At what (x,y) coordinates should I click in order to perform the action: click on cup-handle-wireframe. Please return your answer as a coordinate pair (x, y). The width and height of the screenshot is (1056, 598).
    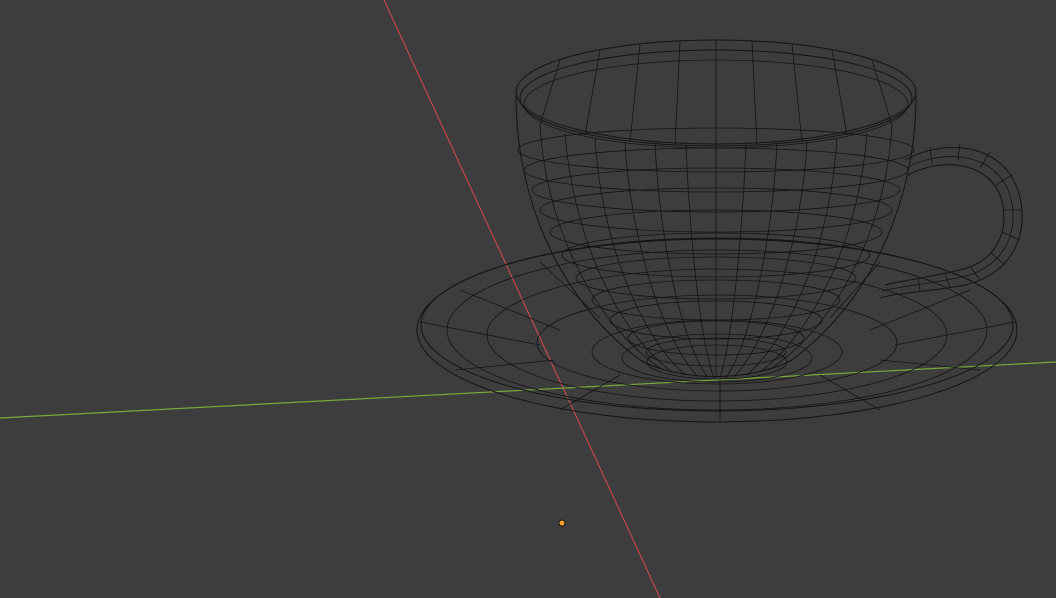
    Looking at the image, I should click on (951, 220).